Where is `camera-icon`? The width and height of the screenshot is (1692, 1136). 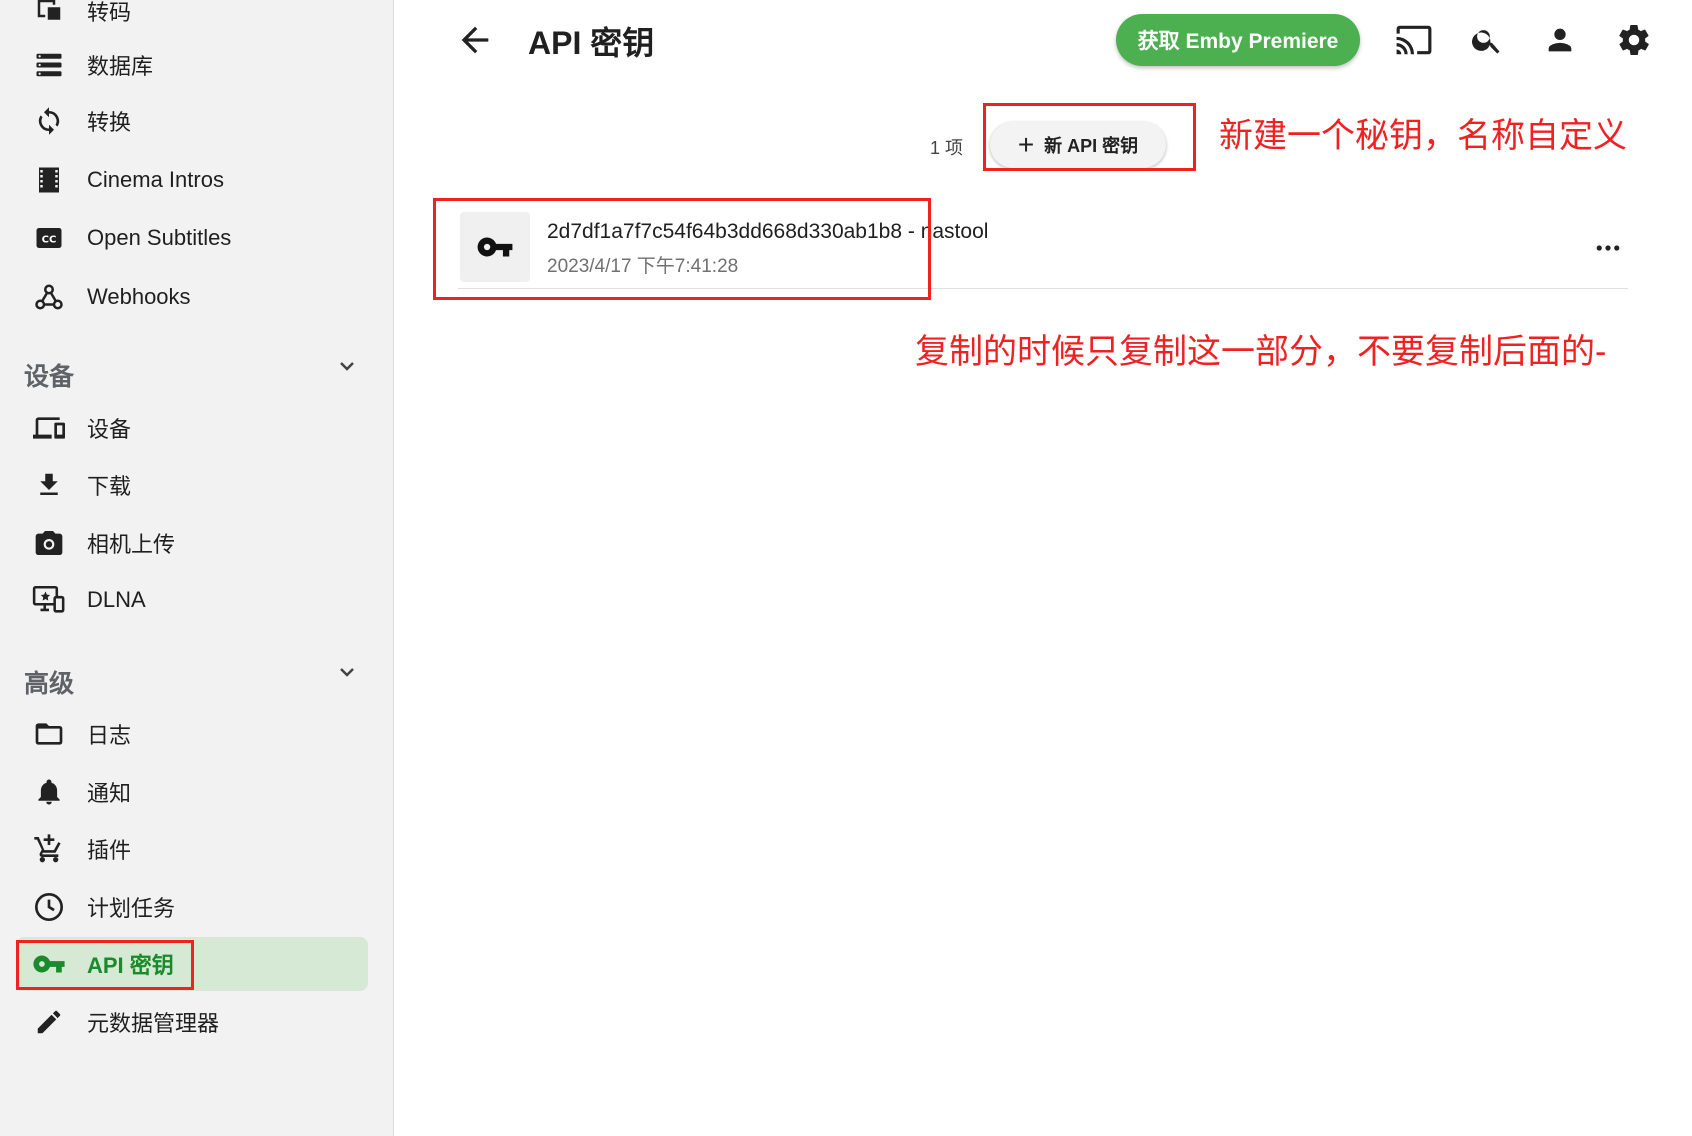
camera-icon is located at coordinates (49, 543).